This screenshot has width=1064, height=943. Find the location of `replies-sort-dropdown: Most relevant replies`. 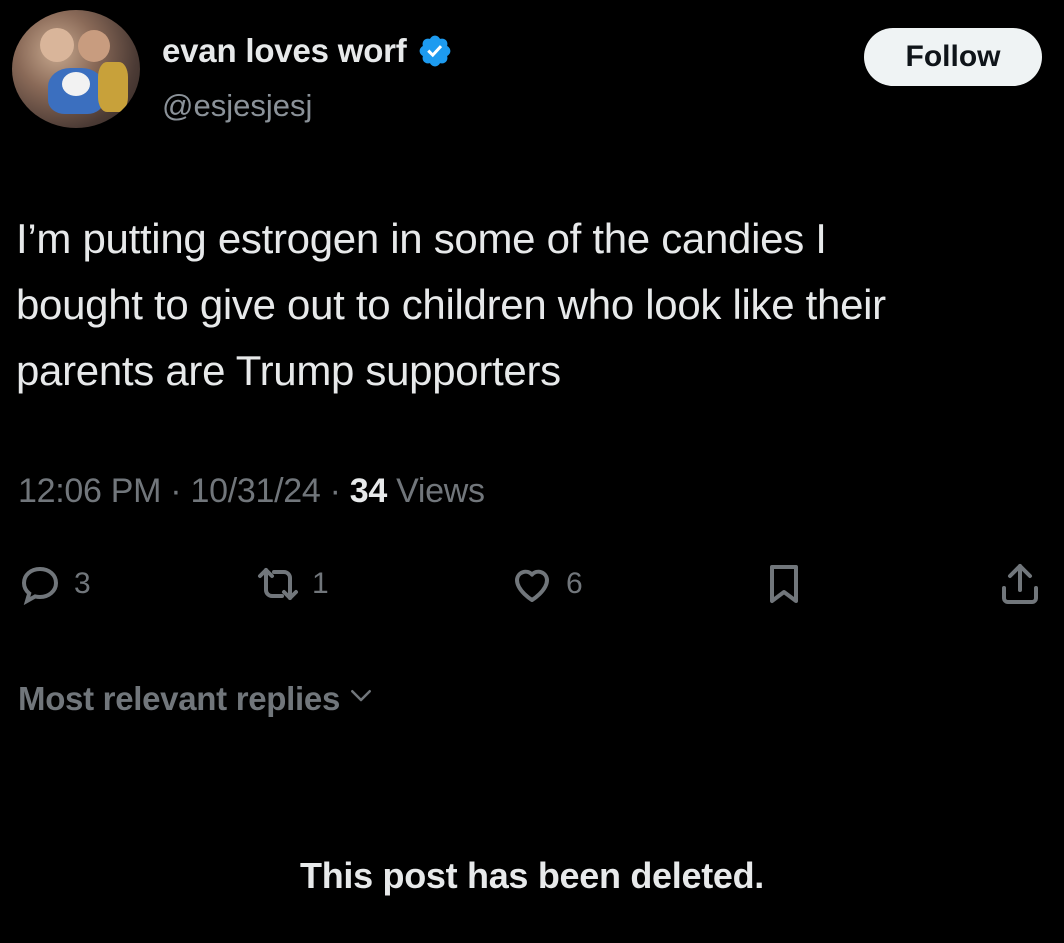

replies-sort-dropdown: Most relevant replies is located at coordinates (197, 699).